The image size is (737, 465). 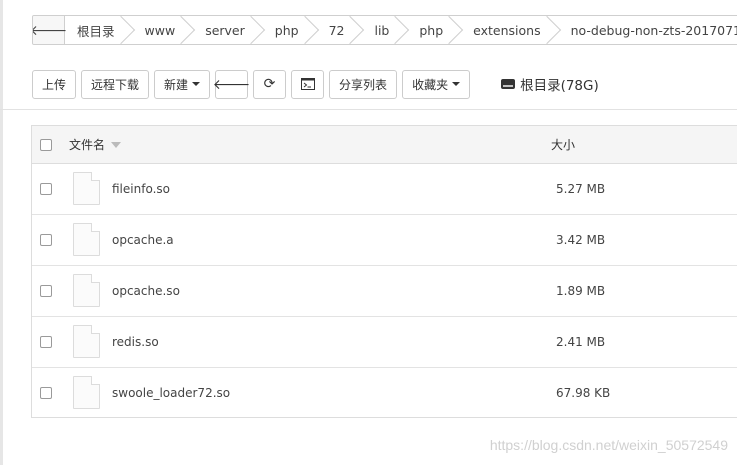 I want to click on table-row: fileinfo.so 5.27 MB, so click(x=384, y=189).